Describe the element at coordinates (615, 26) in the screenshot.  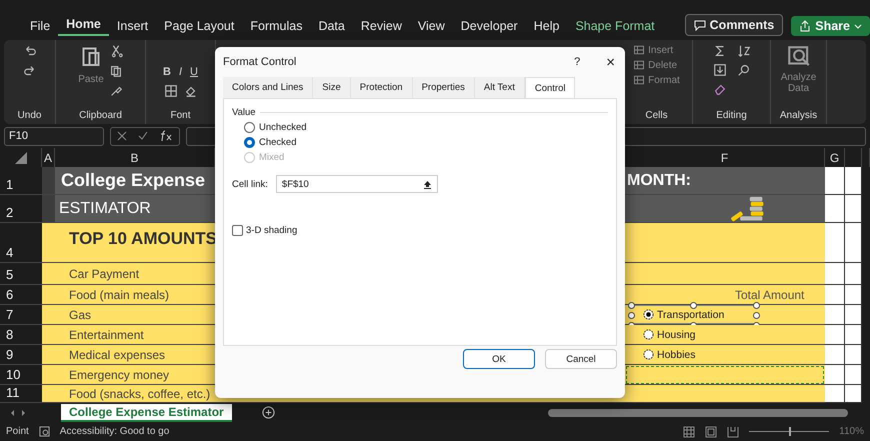
I see `menu-tab: Shape Format` at that location.